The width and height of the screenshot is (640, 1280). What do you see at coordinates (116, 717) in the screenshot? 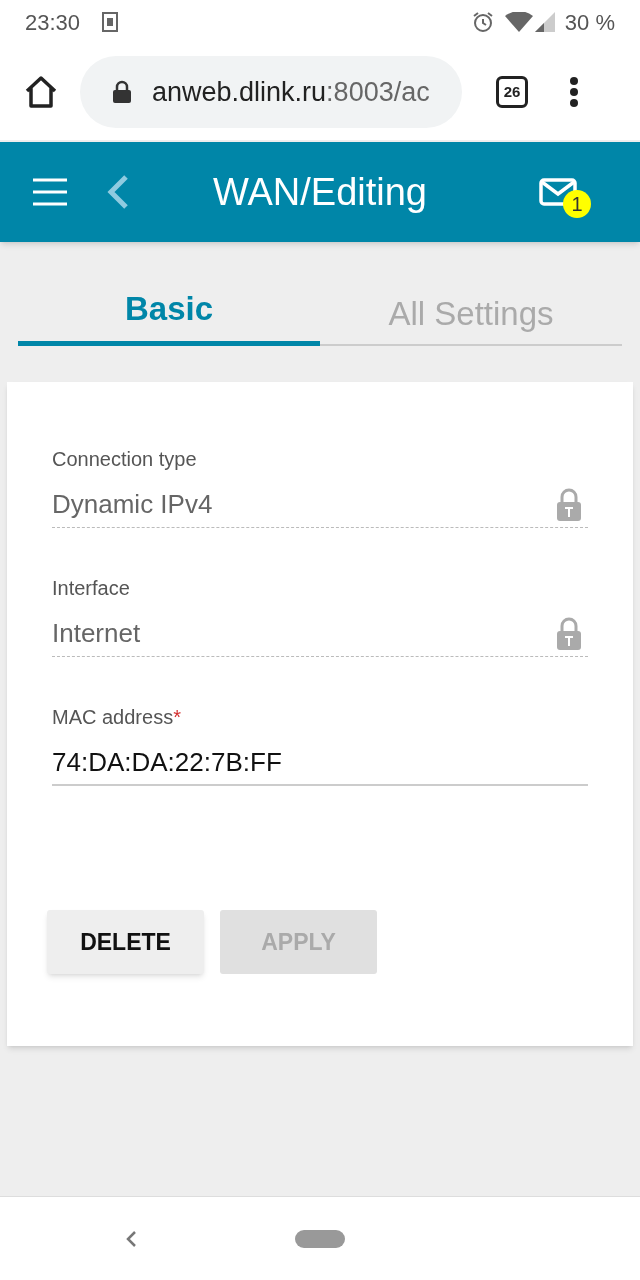
I see `field-label: MAC address*` at bounding box center [116, 717].